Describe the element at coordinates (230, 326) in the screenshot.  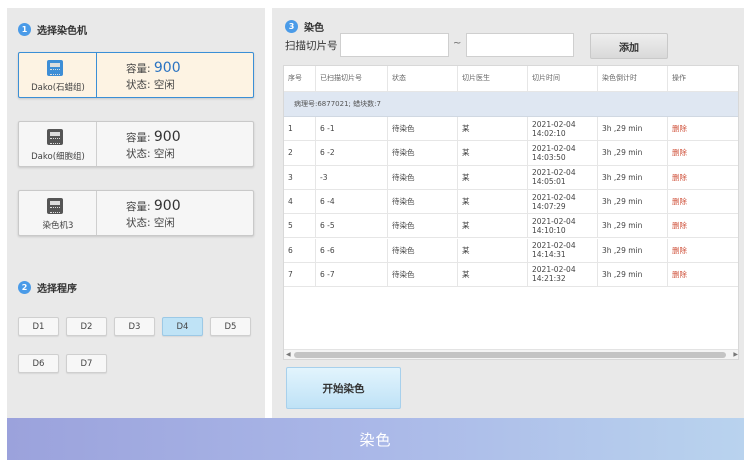
I see `program-button-d5: D5` at that location.